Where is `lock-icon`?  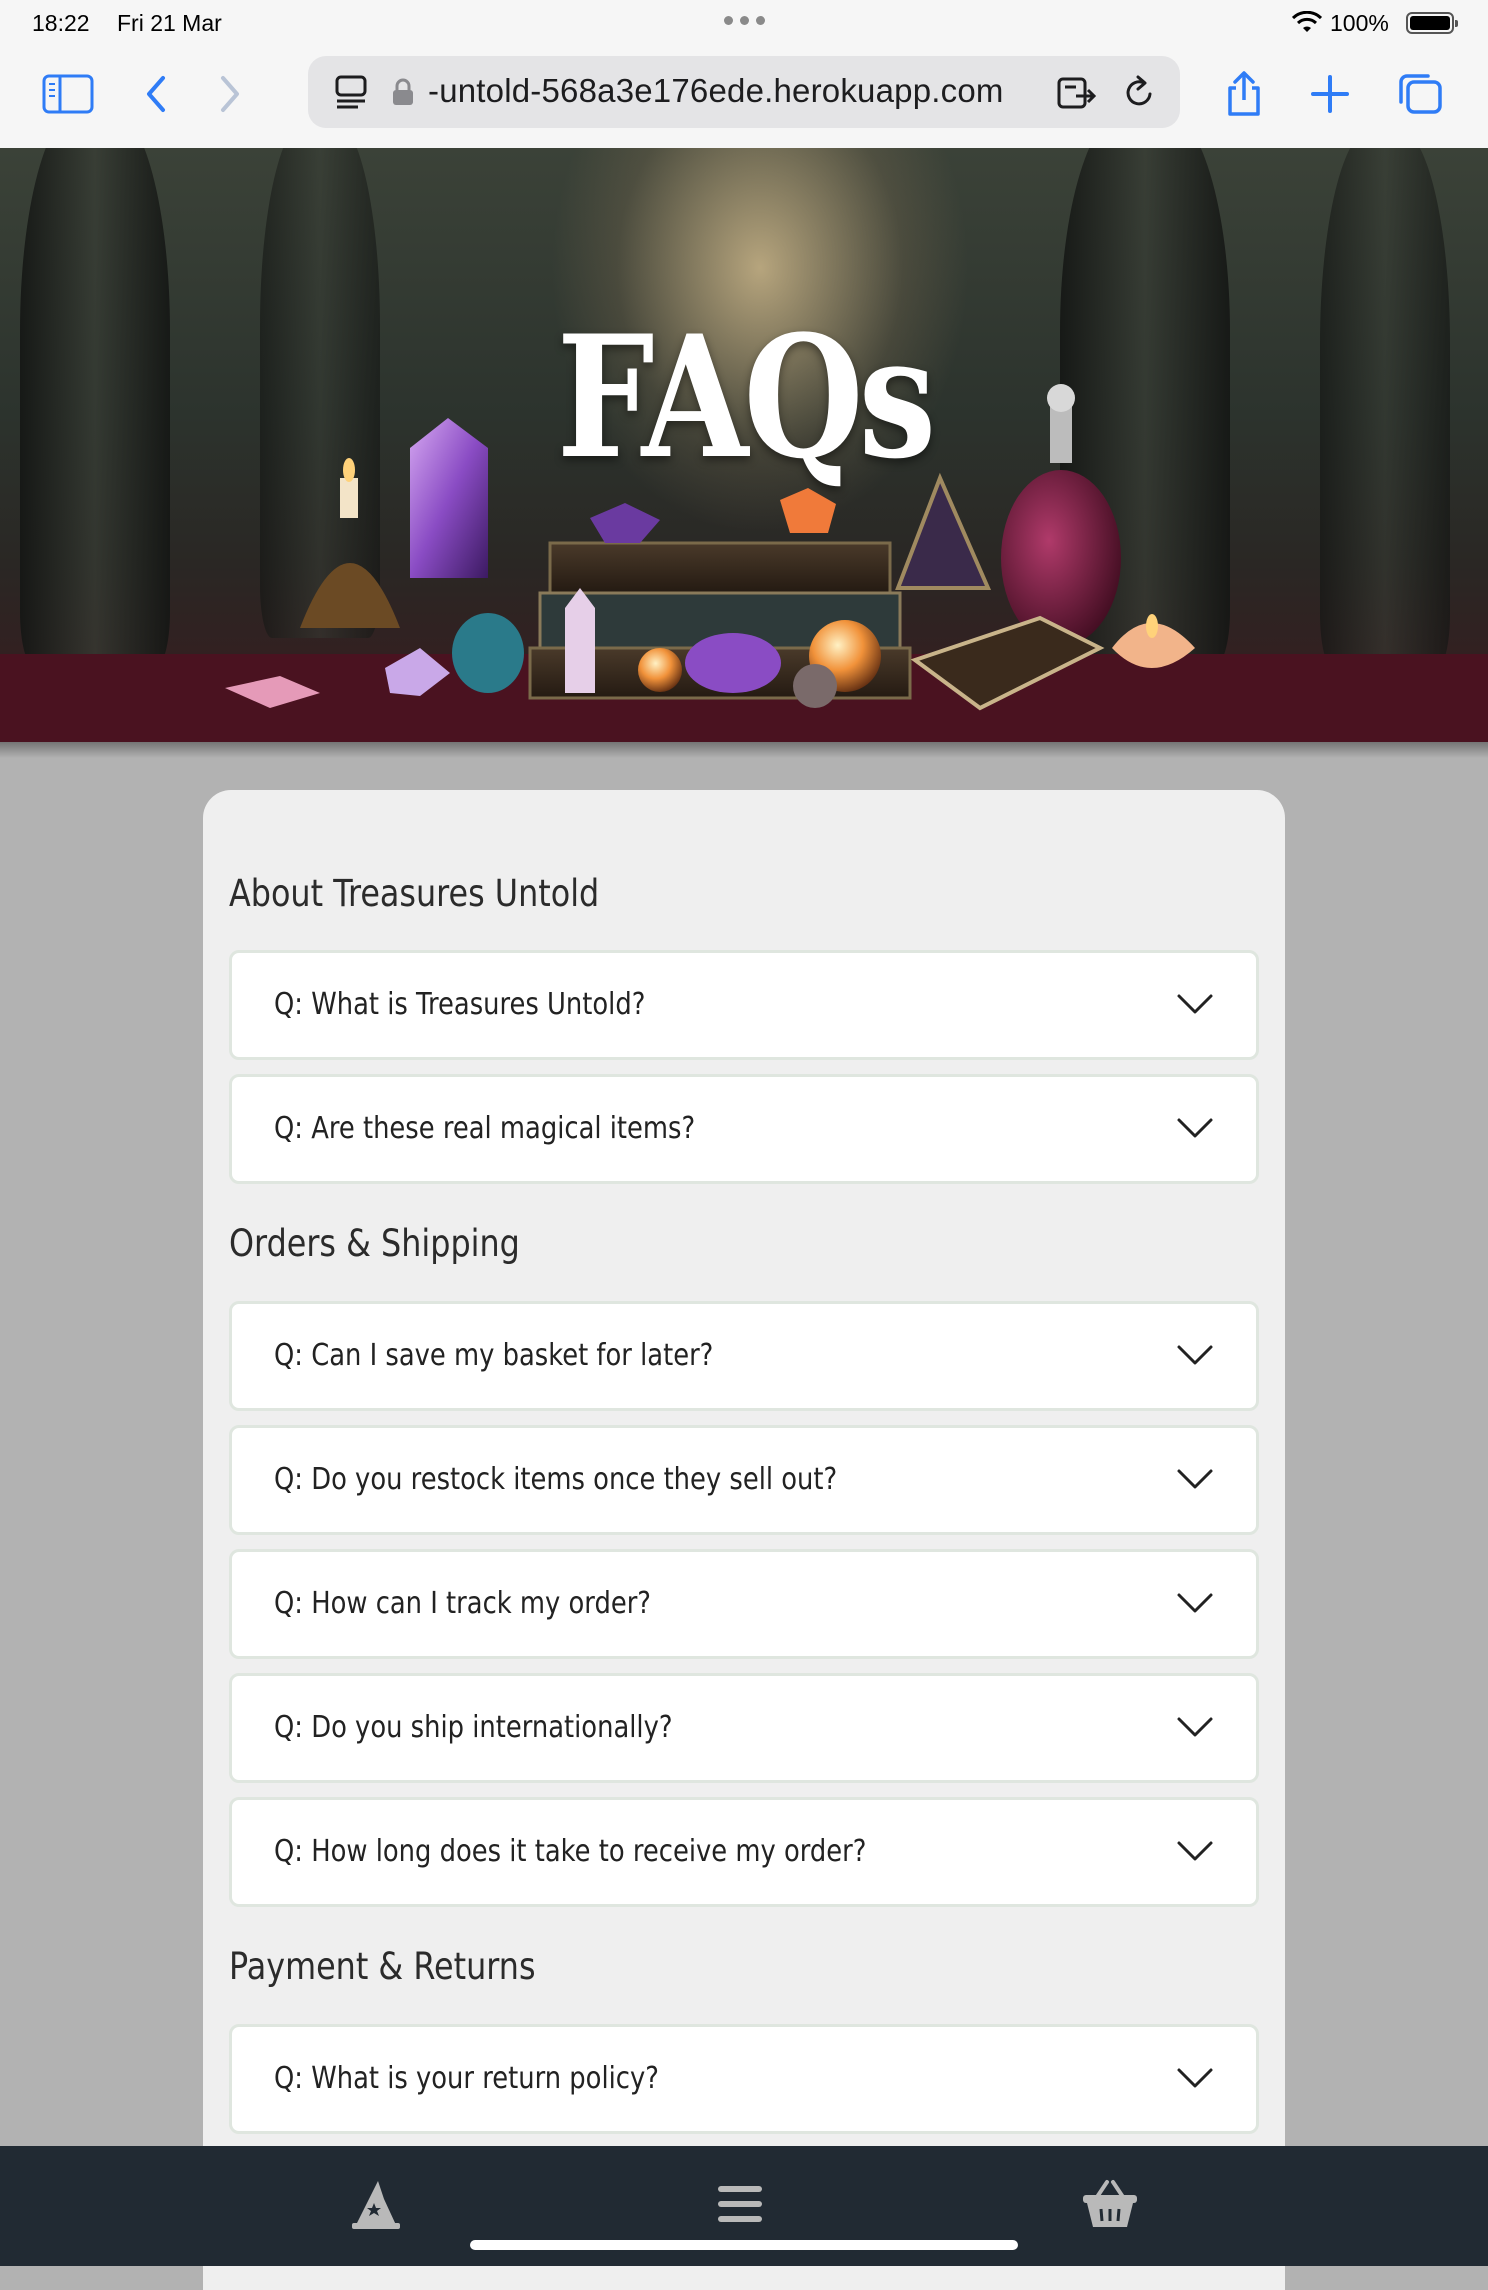 lock-icon is located at coordinates (403, 91).